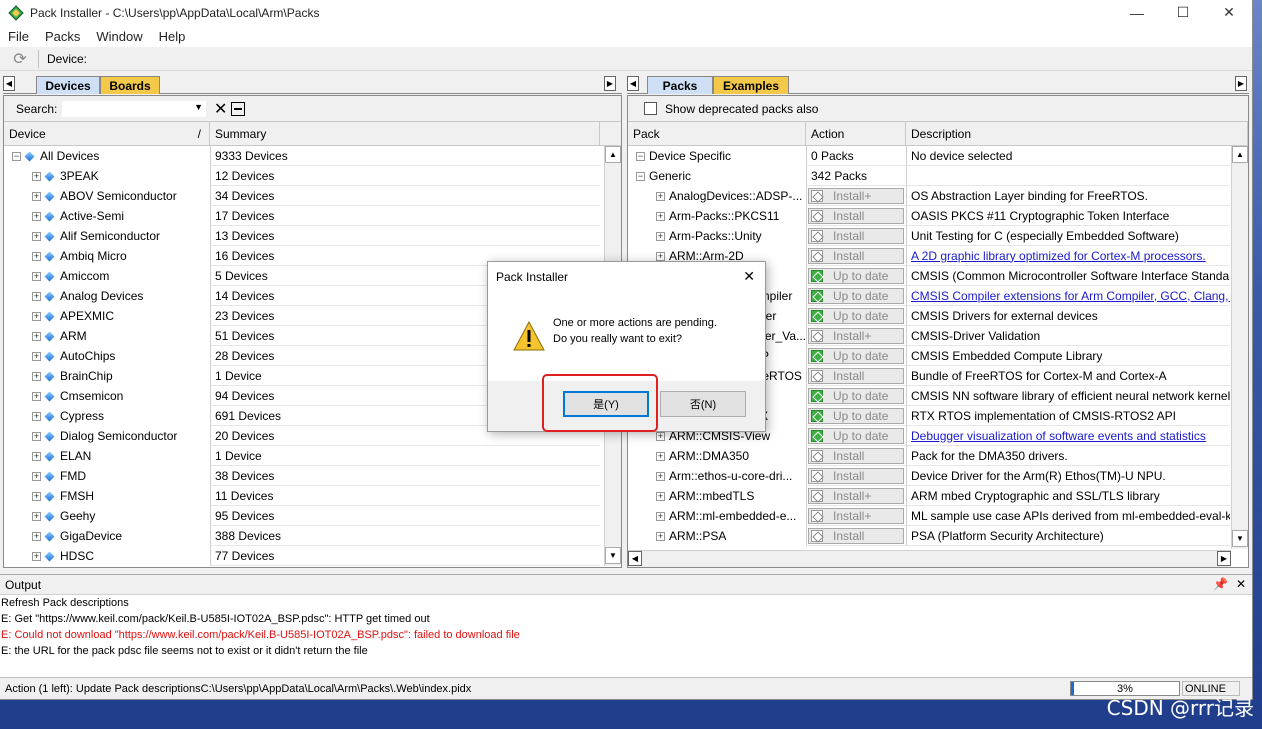 The width and height of the screenshot is (1262, 729). Describe the element at coordinates (198, 107) in the screenshot. I see `dropdown-icon: ▼` at that location.